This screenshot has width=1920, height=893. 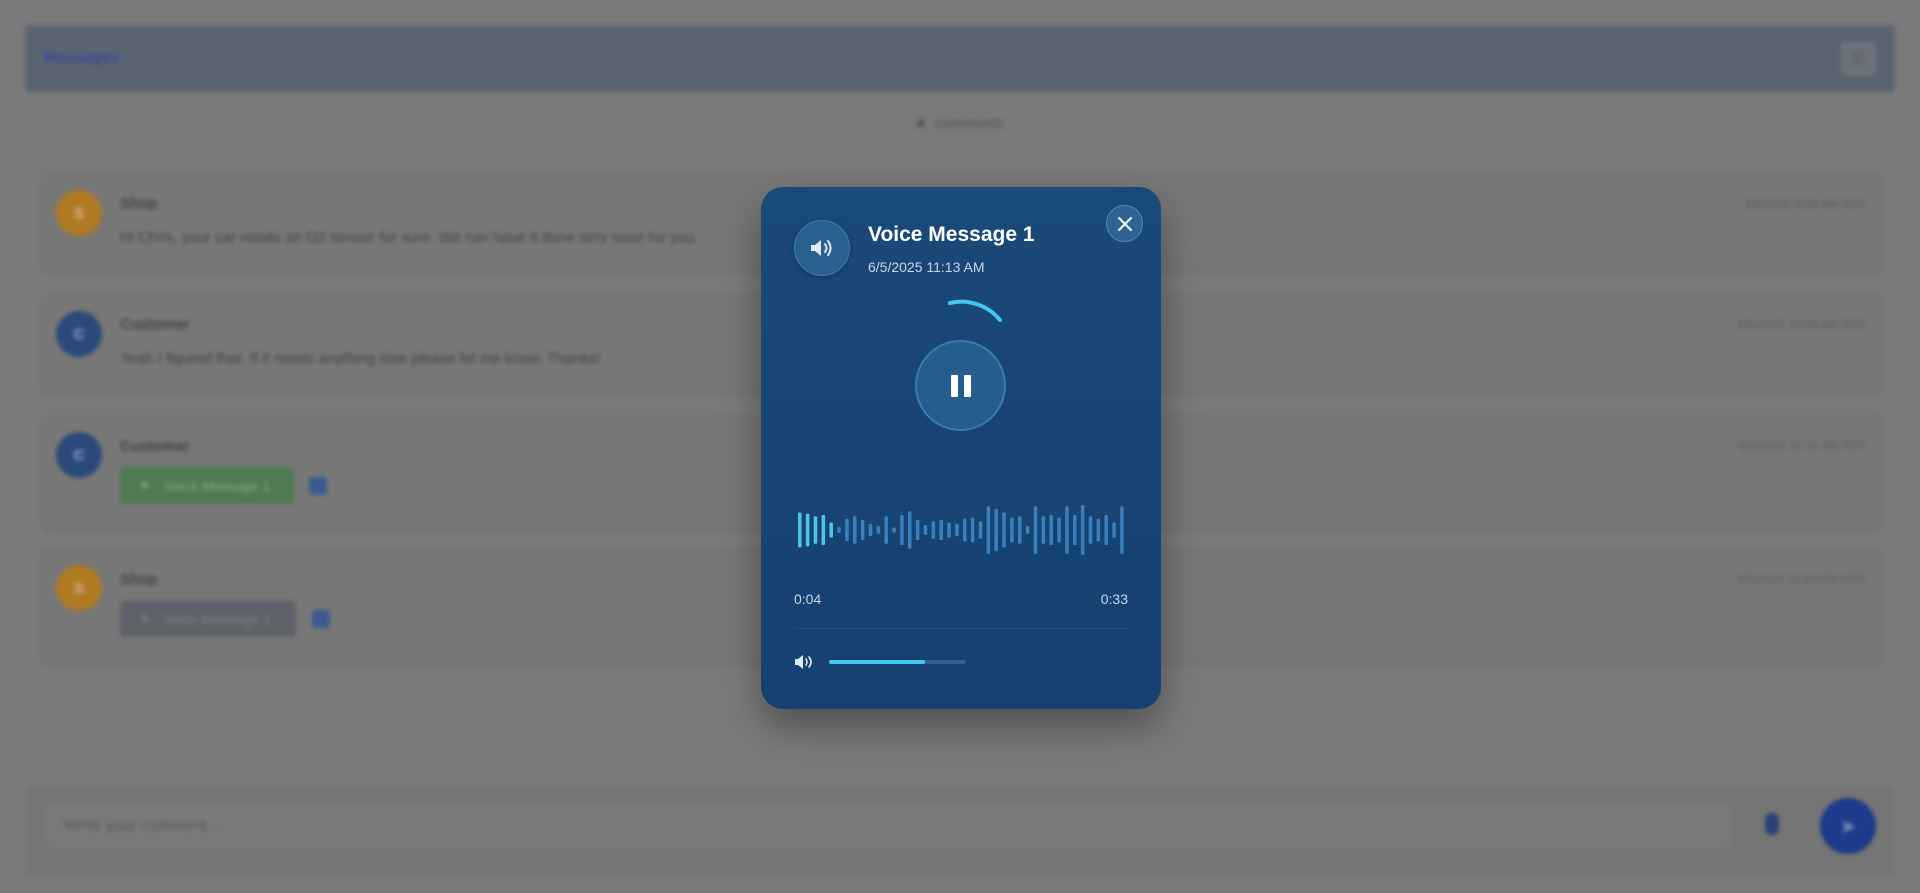 I want to click on page-title: Messages, so click(x=81, y=57).